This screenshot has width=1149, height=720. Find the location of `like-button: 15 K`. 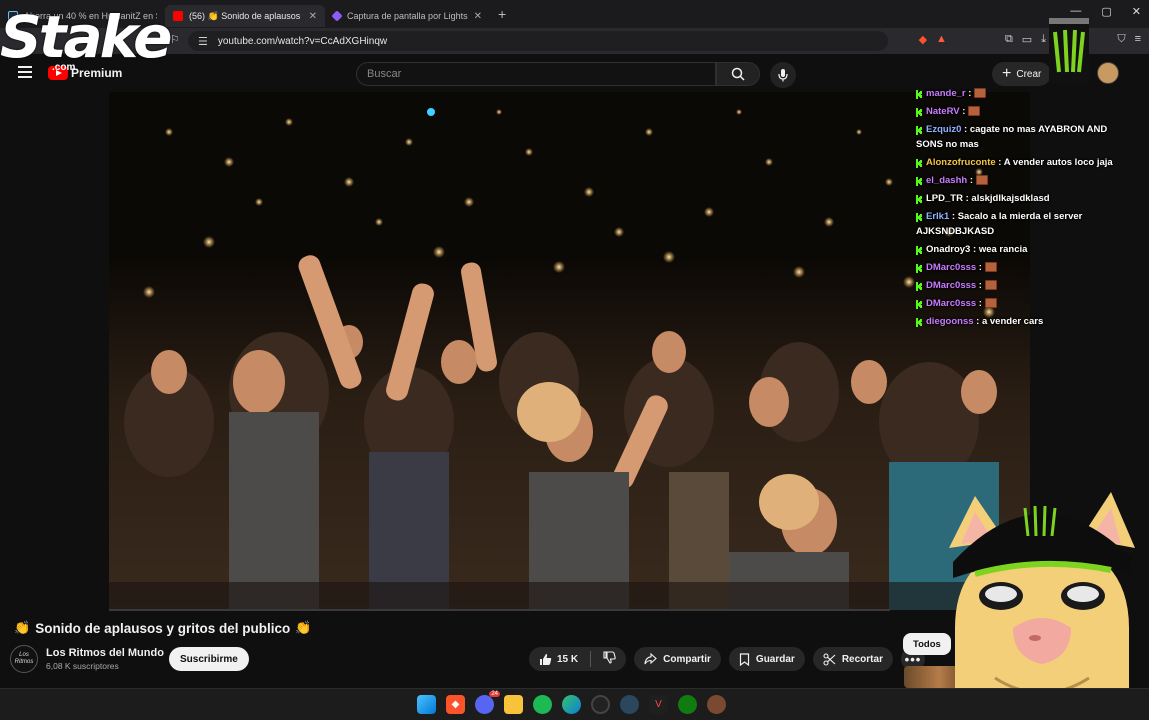

like-button: 15 K is located at coordinates (558, 659).